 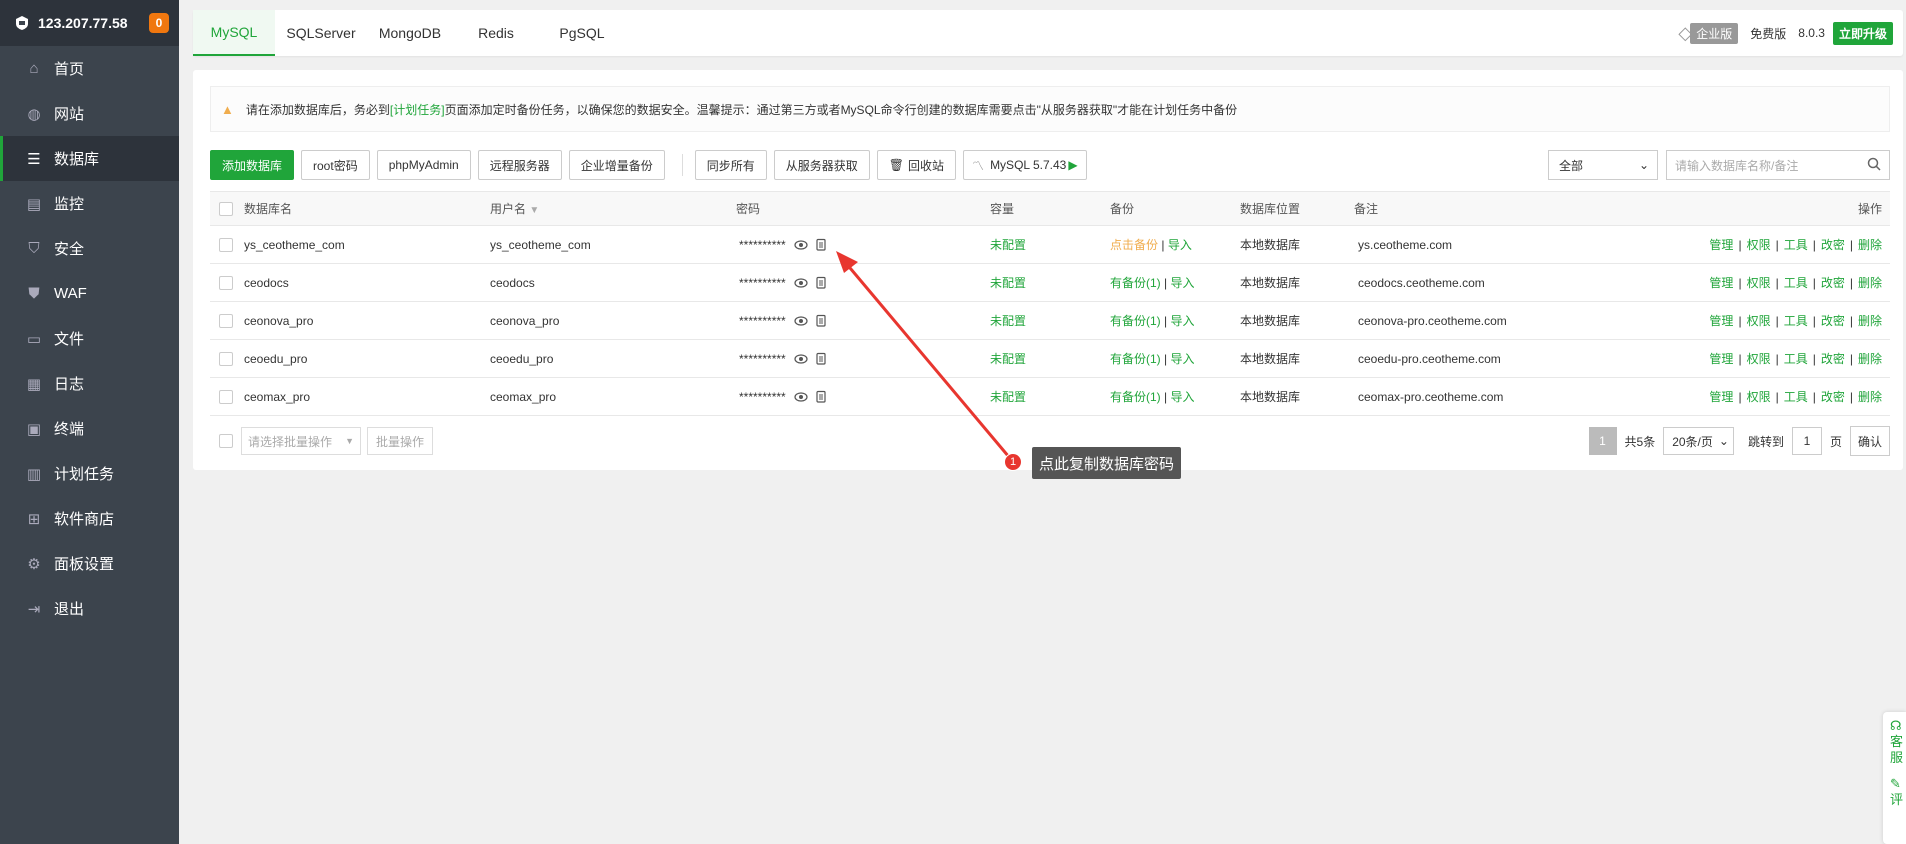 I want to click on batch-operation-select: 请选择批量操作 ▼, so click(x=301, y=441).